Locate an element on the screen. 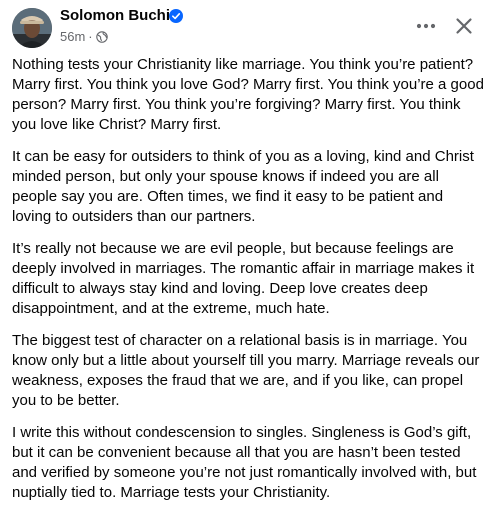  close-icon is located at coordinates (464, 26).